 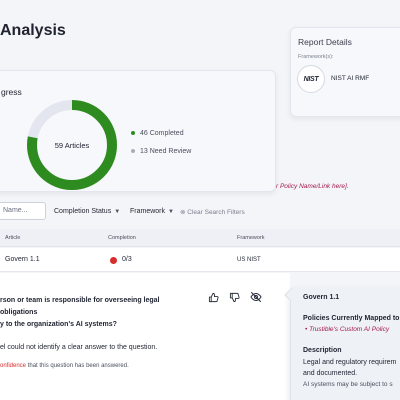 What do you see at coordinates (234, 297) in the screenshot?
I see `thumbs-down-icon` at bounding box center [234, 297].